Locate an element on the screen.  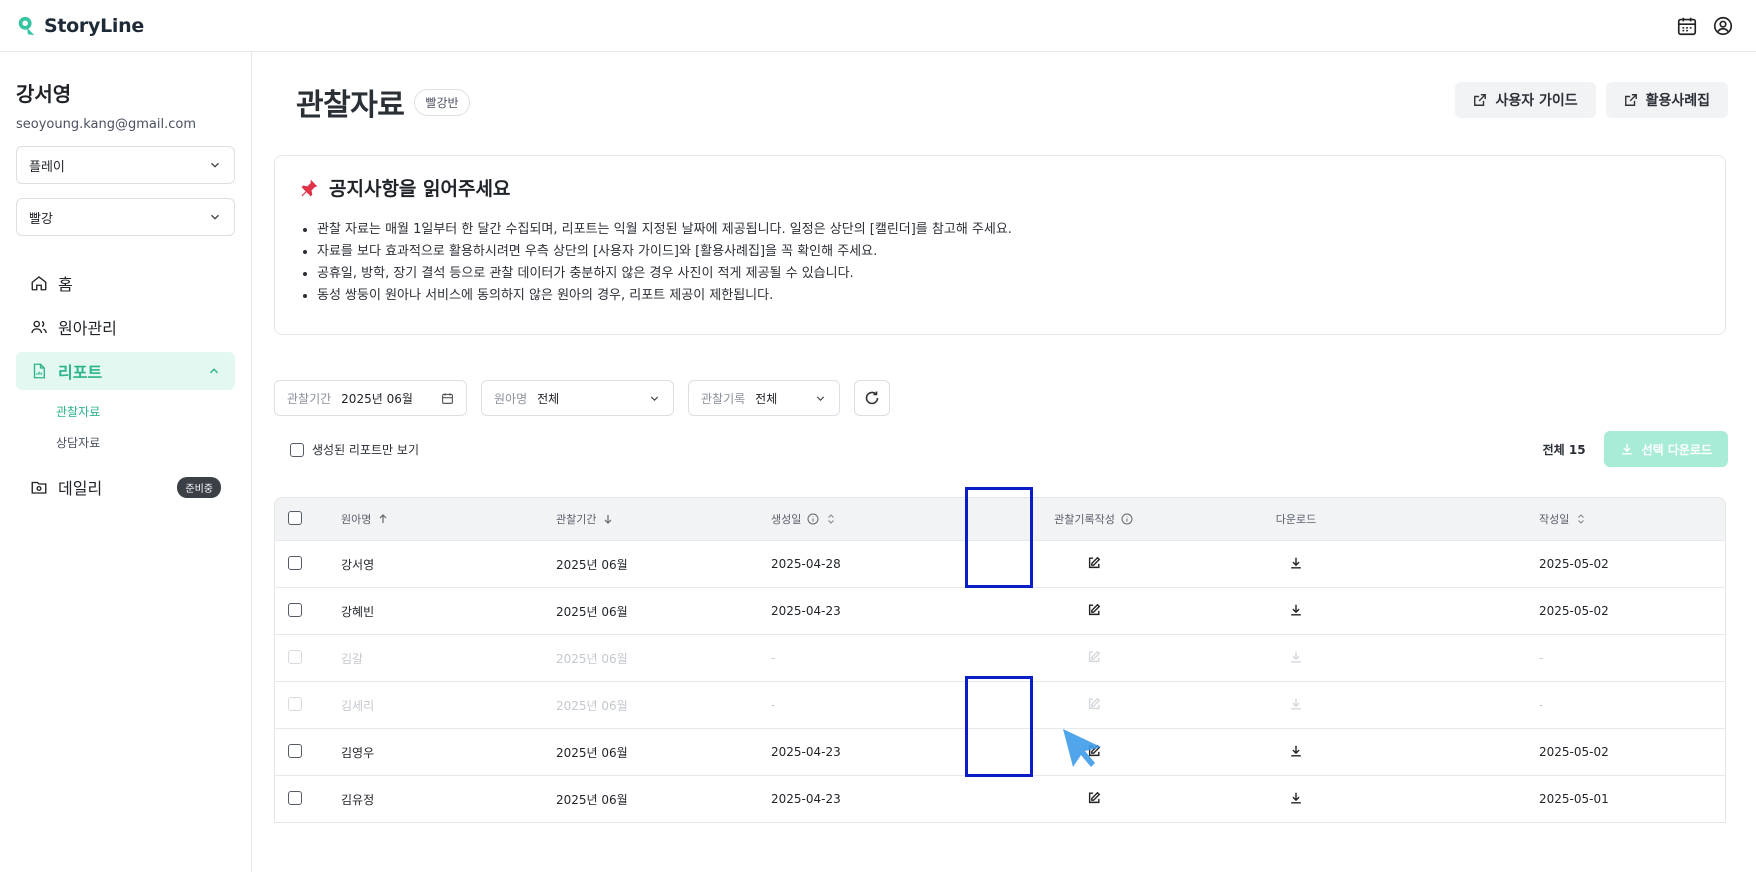
case-book-button: 활용사례집 is located at coordinates (1666, 100).